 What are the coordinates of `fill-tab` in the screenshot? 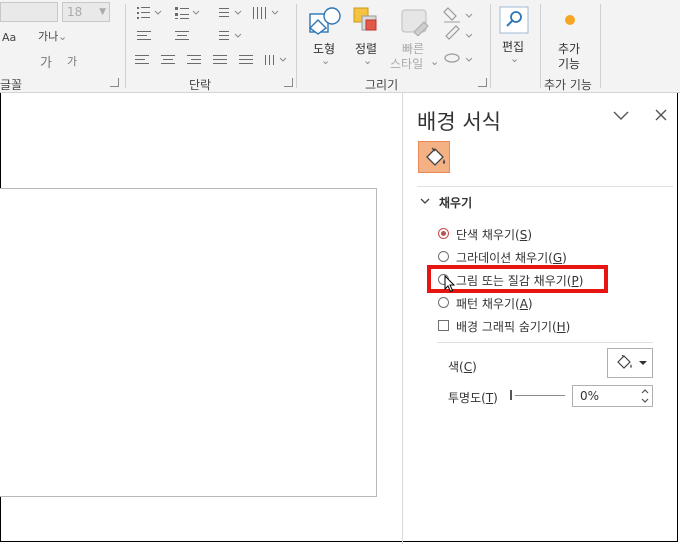 It's located at (434, 157).